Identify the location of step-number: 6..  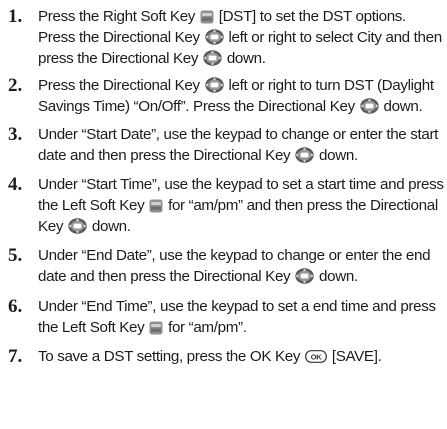
(15, 306).